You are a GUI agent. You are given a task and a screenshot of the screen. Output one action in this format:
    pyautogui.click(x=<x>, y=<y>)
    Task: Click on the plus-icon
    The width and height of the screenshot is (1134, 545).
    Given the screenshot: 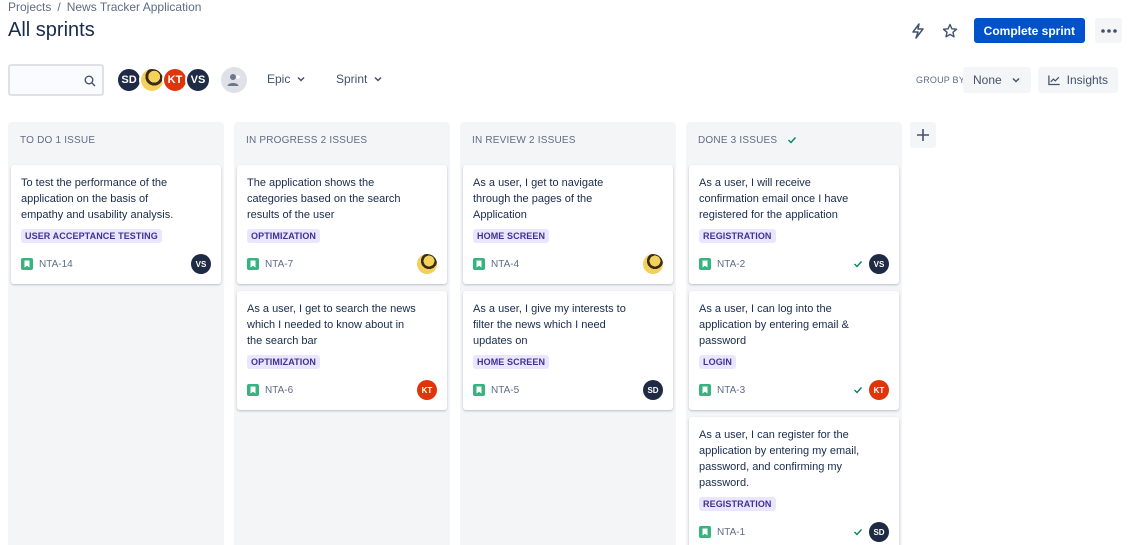 What is the action you would take?
    pyautogui.click(x=923, y=135)
    